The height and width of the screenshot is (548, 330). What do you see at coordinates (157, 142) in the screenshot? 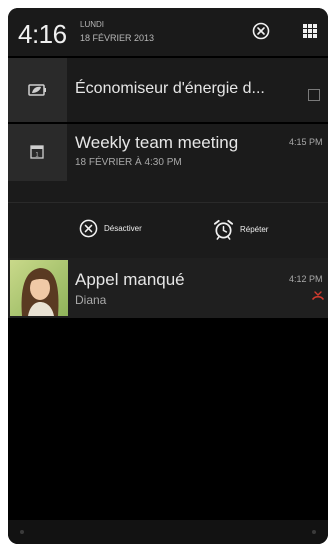
I see `notification-title: Weekly team meeting` at bounding box center [157, 142].